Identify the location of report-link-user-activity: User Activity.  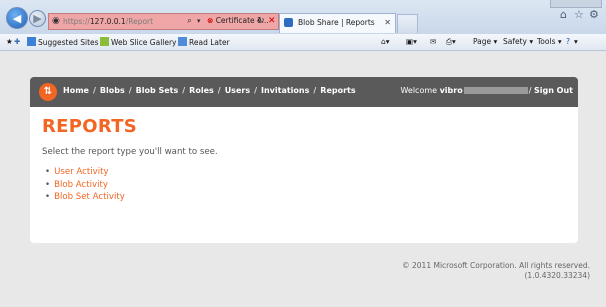
(81, 172).